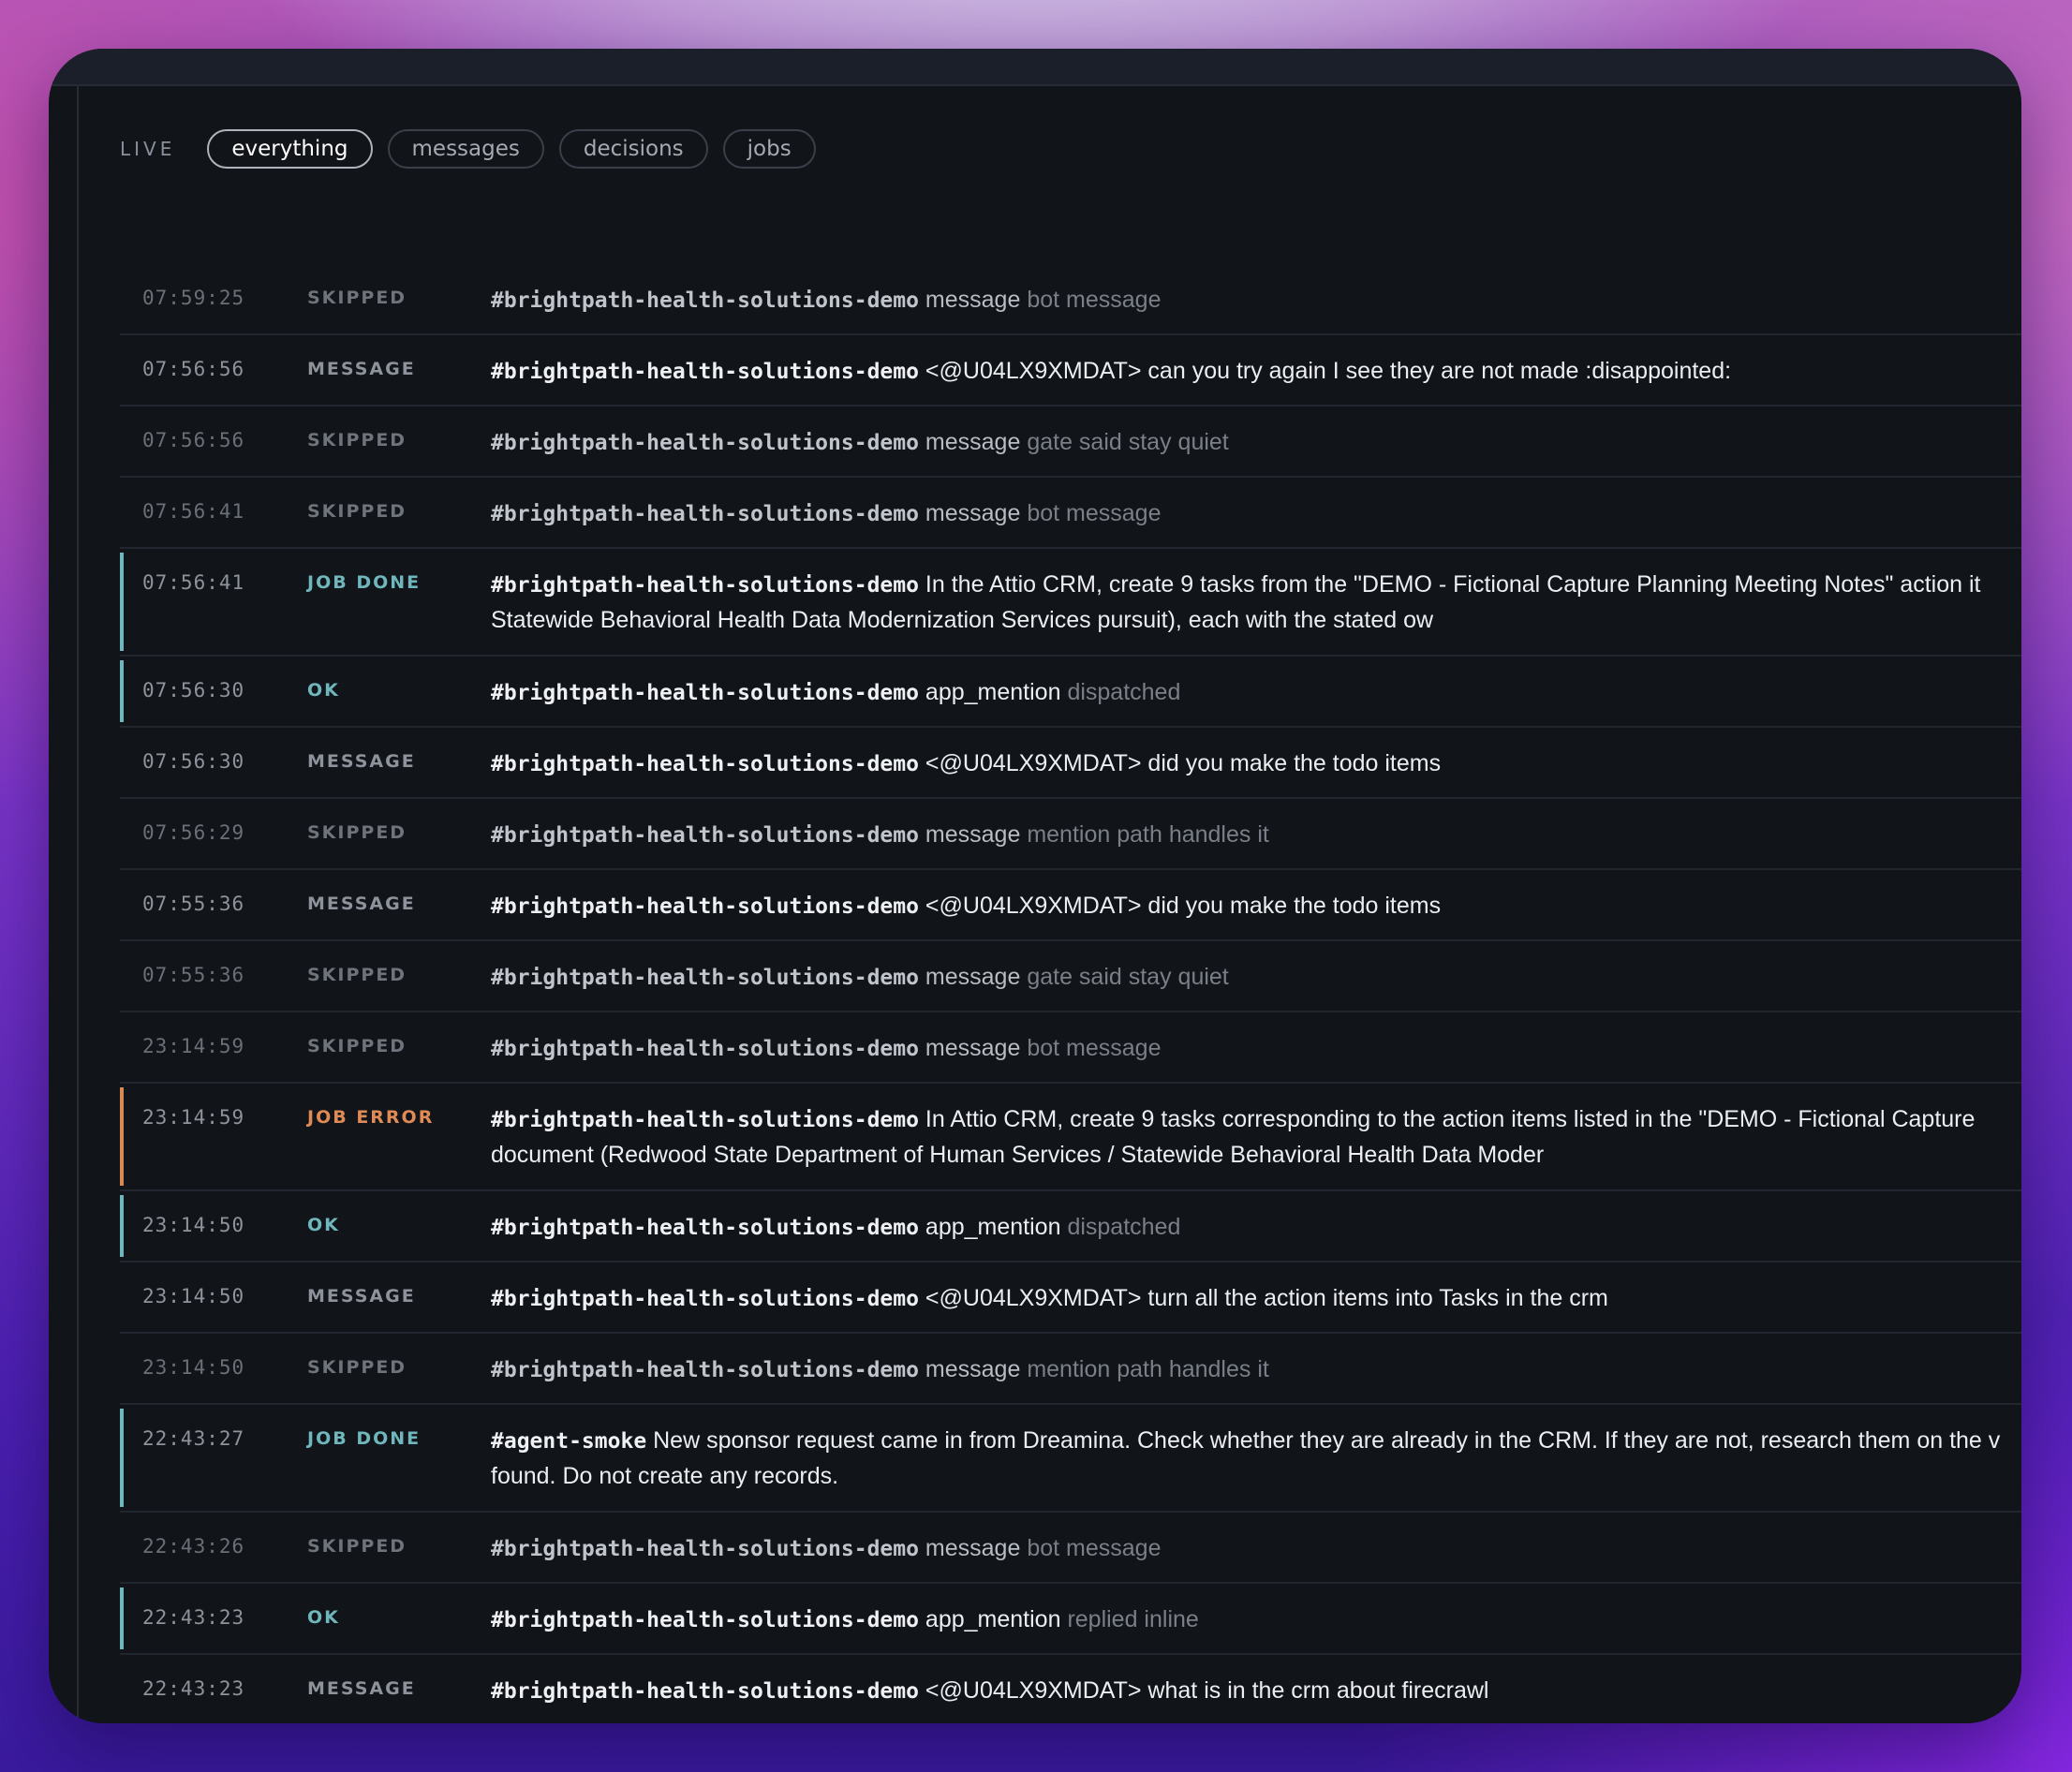  What do you see at coordinates (193, 832) in the screenshot?
I see `event-time: 07:56:29` at bounding box center [193, 832].